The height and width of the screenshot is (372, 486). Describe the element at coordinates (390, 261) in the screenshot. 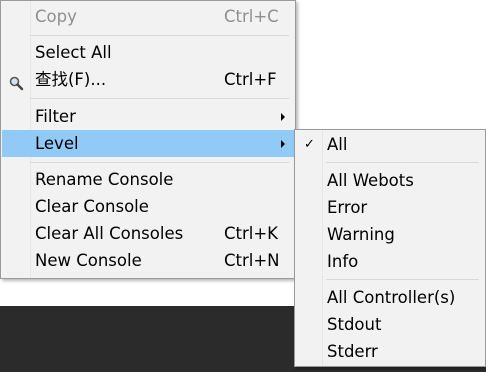

I see `submenu-item-info: Info` at that location.